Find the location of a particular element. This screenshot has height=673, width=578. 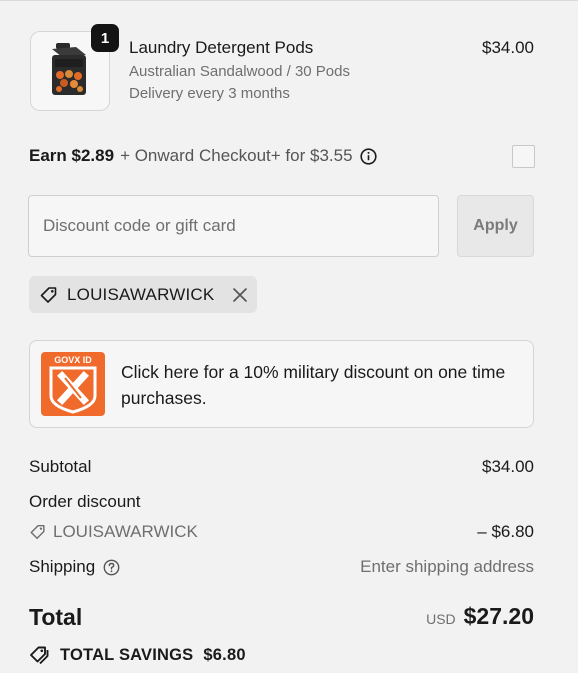

subtotal-value: $34.00 is located at coordinates (508, 466).